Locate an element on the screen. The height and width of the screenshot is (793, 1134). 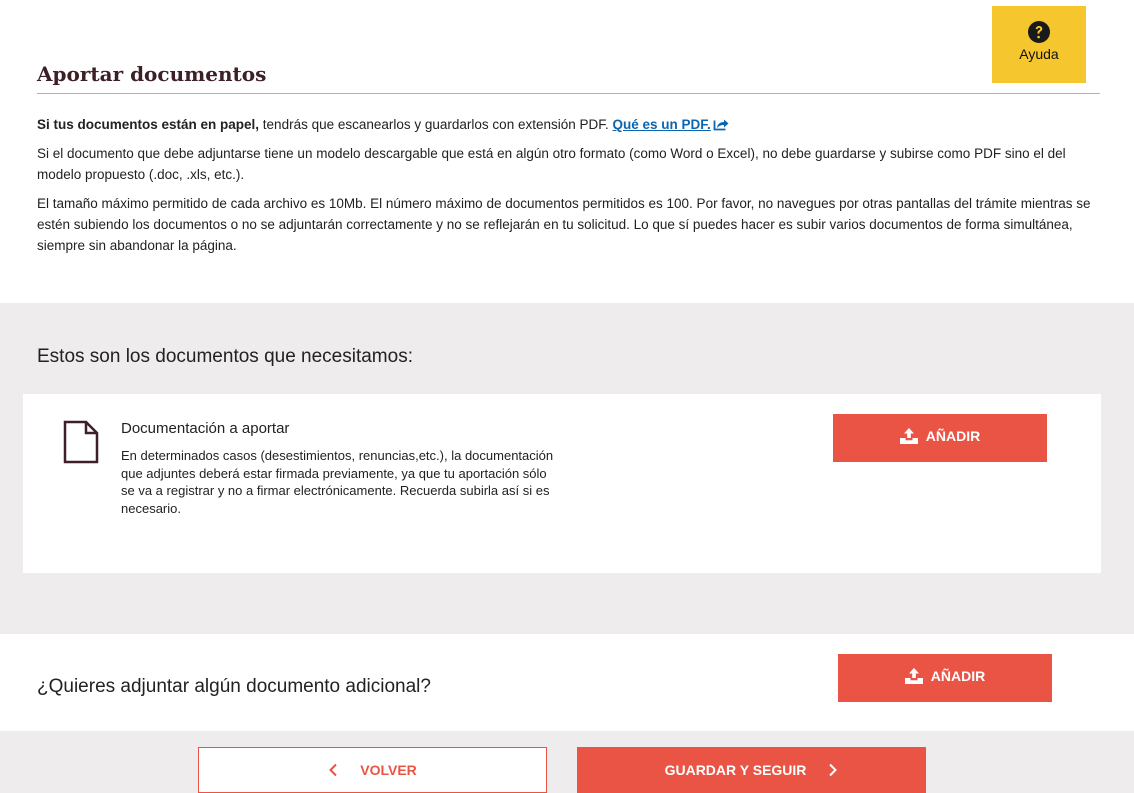
back-button-label: VOLVER is located at coordinates (388, 770).